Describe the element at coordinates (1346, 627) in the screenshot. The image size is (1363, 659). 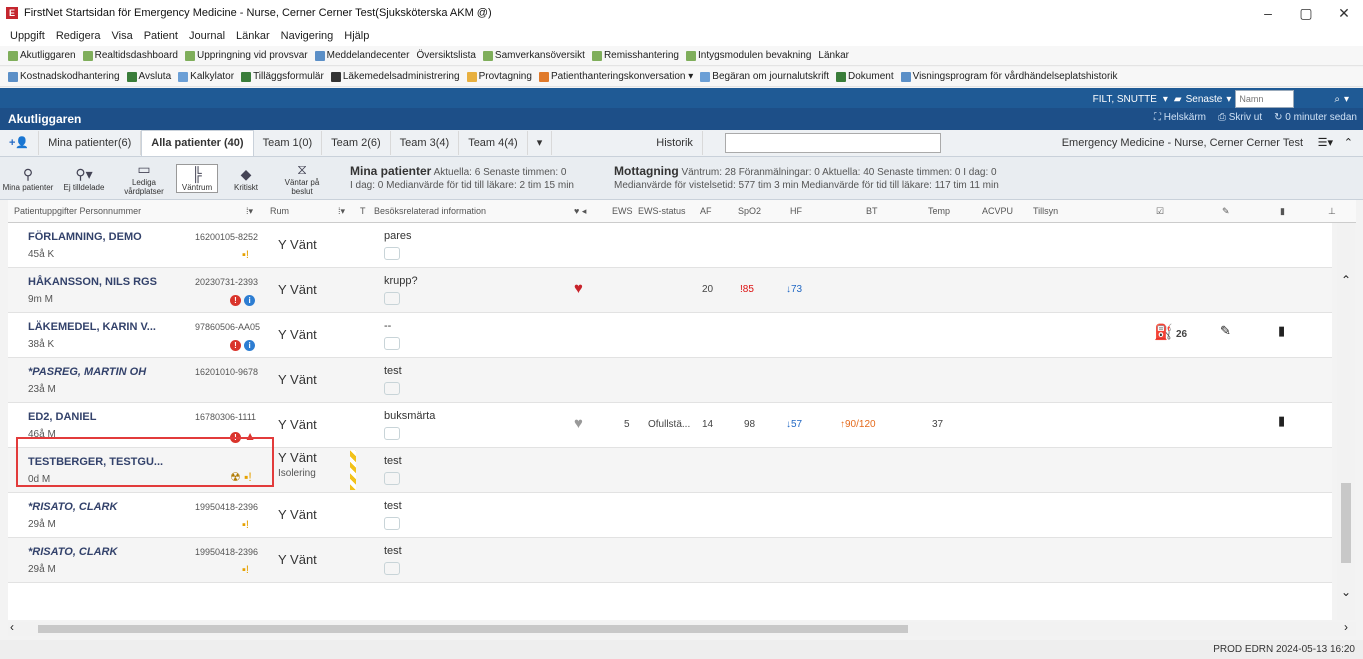
I see `scroll-right-icon: ›` at that location.